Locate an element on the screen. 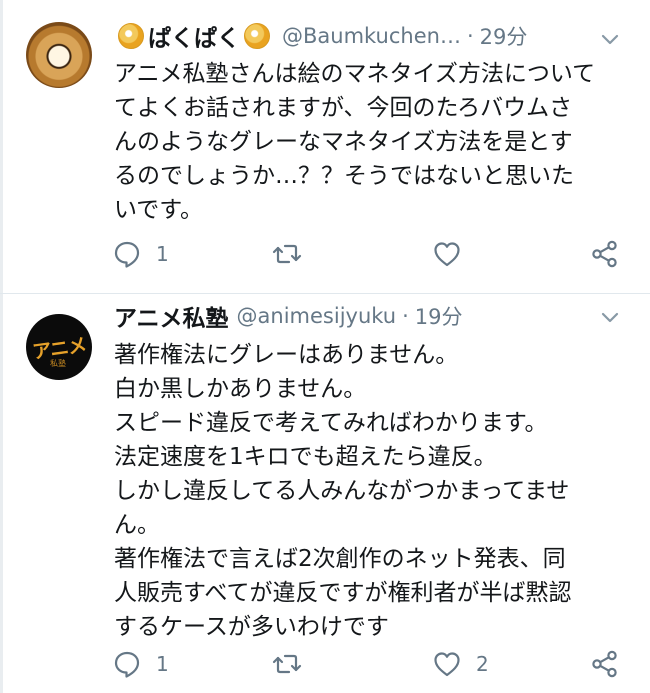 The image size is (650, 693). avatar-logo-text: アニメ is located at coordinates (59, 348).